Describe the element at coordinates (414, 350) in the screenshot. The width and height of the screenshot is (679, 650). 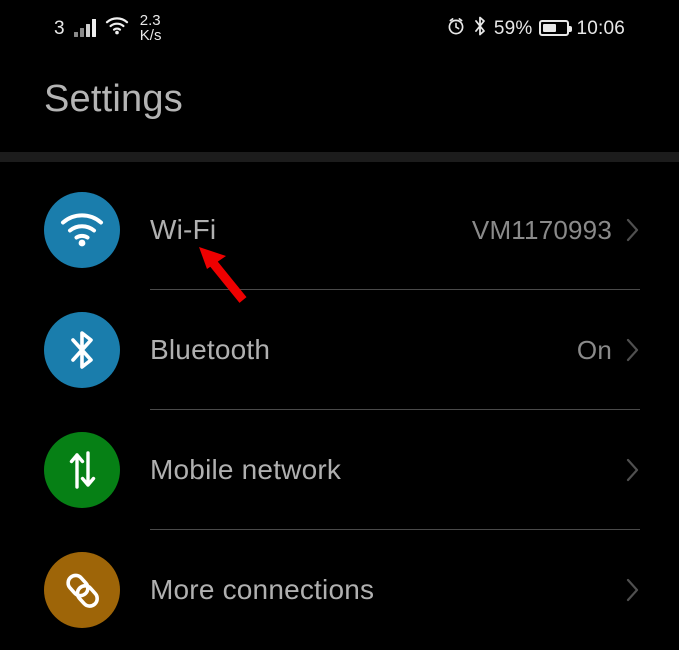
I see `settings-row-body: Bluetooth On` at that location.